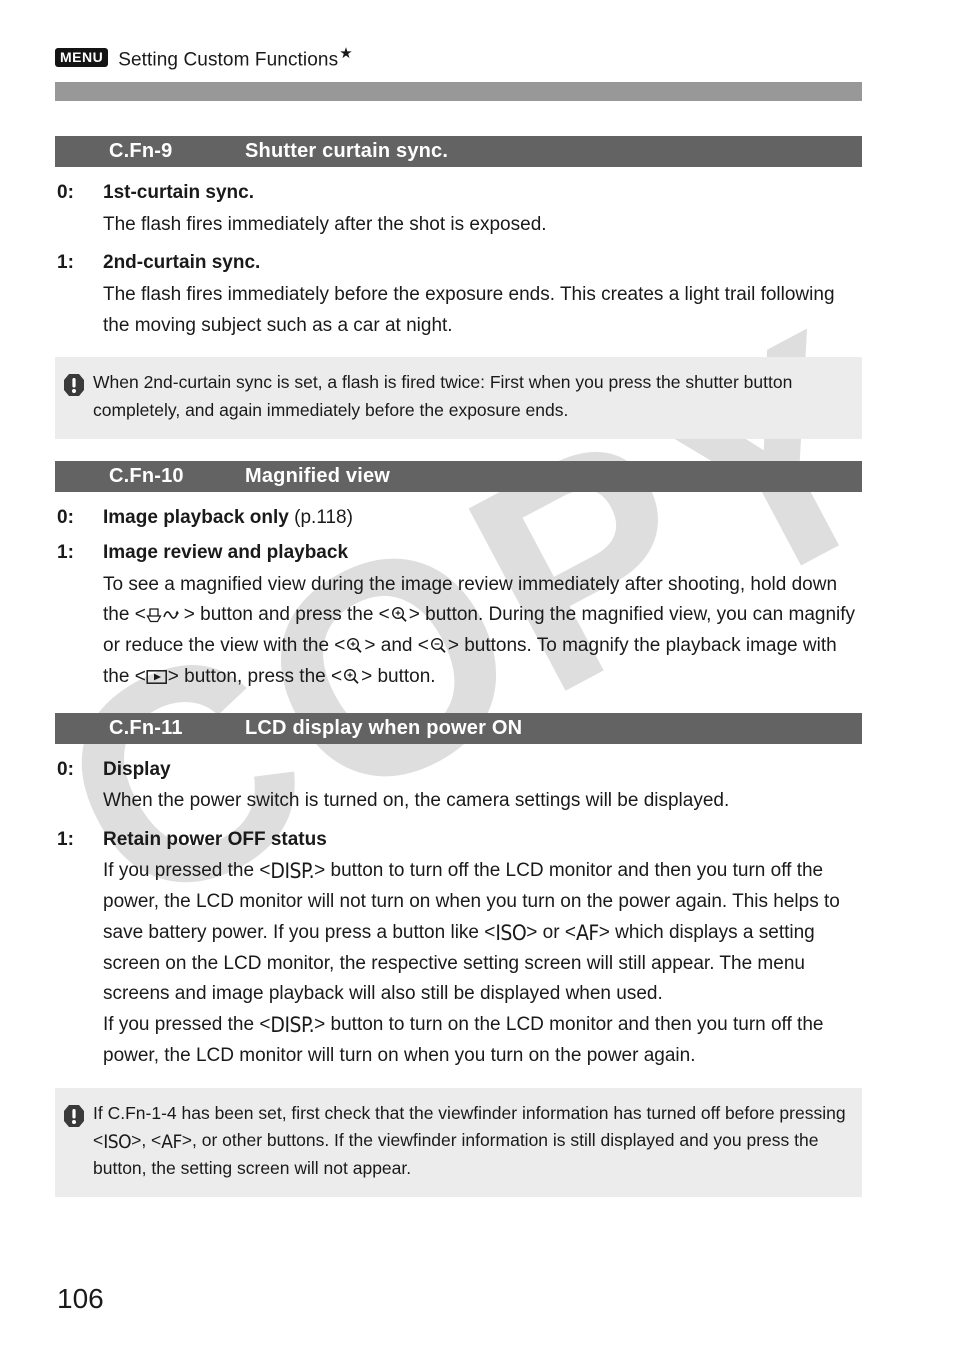  I want to click on section-id: C.Fn-11, so click(146, 727).